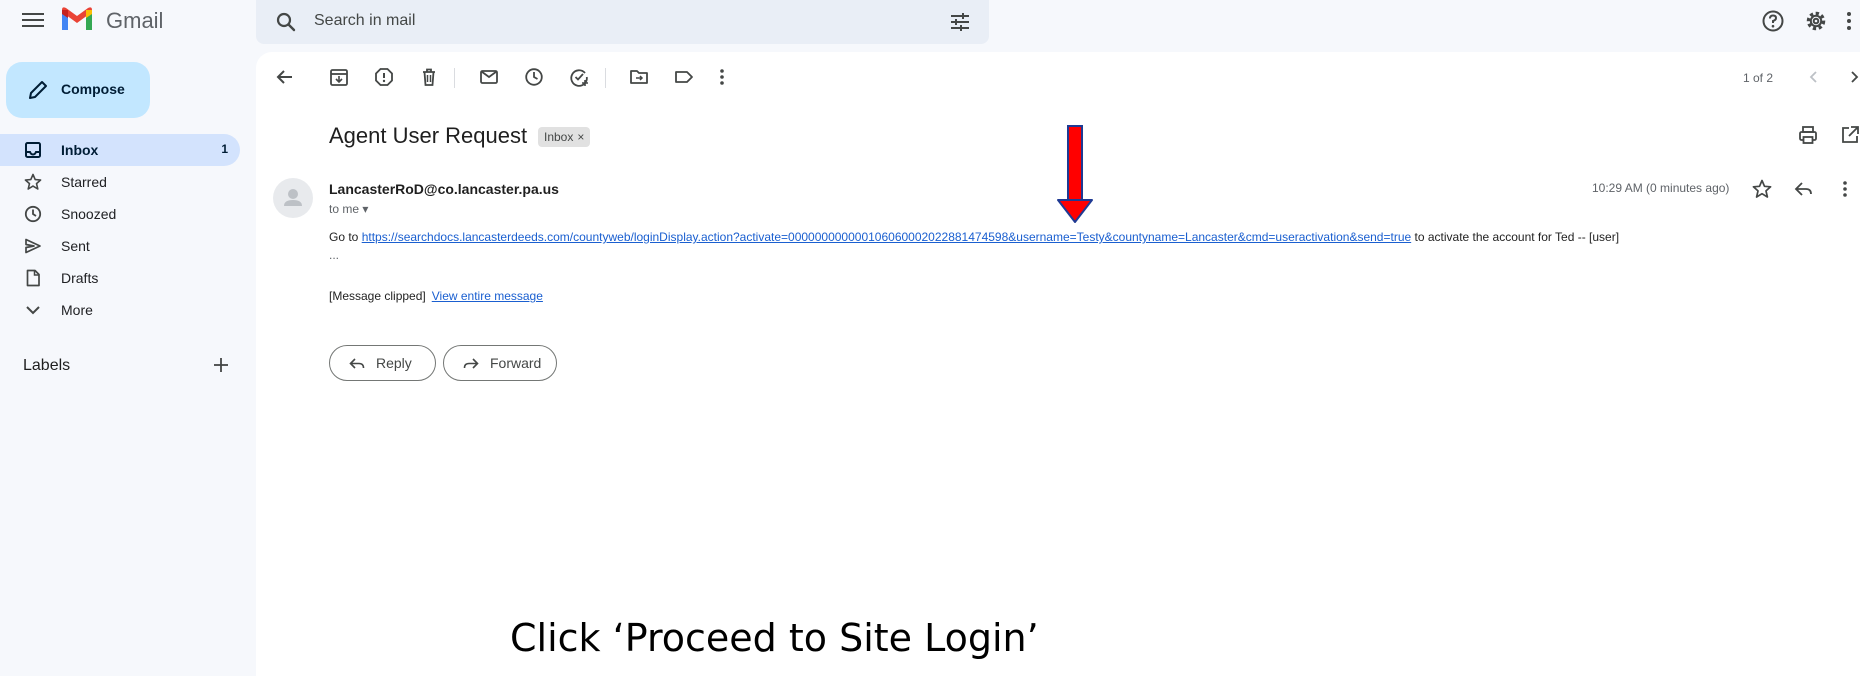 This screenshot has width=1860, height=676. Describe the element at coordinates (487, 296) in the screenshot. I see `view-entire-message-link: View entire message` at that location.